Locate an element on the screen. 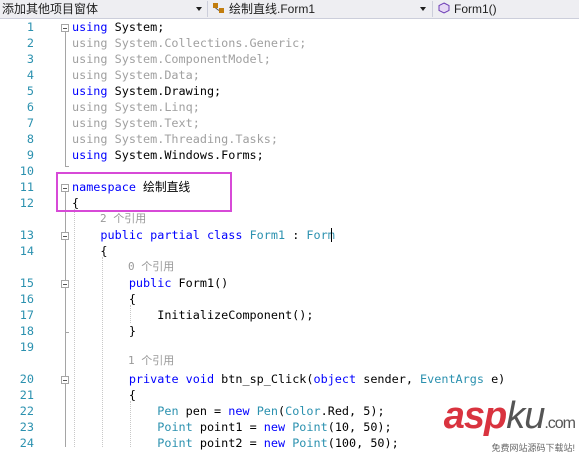  code-line: 16 { is located at coordinates (289, 299).